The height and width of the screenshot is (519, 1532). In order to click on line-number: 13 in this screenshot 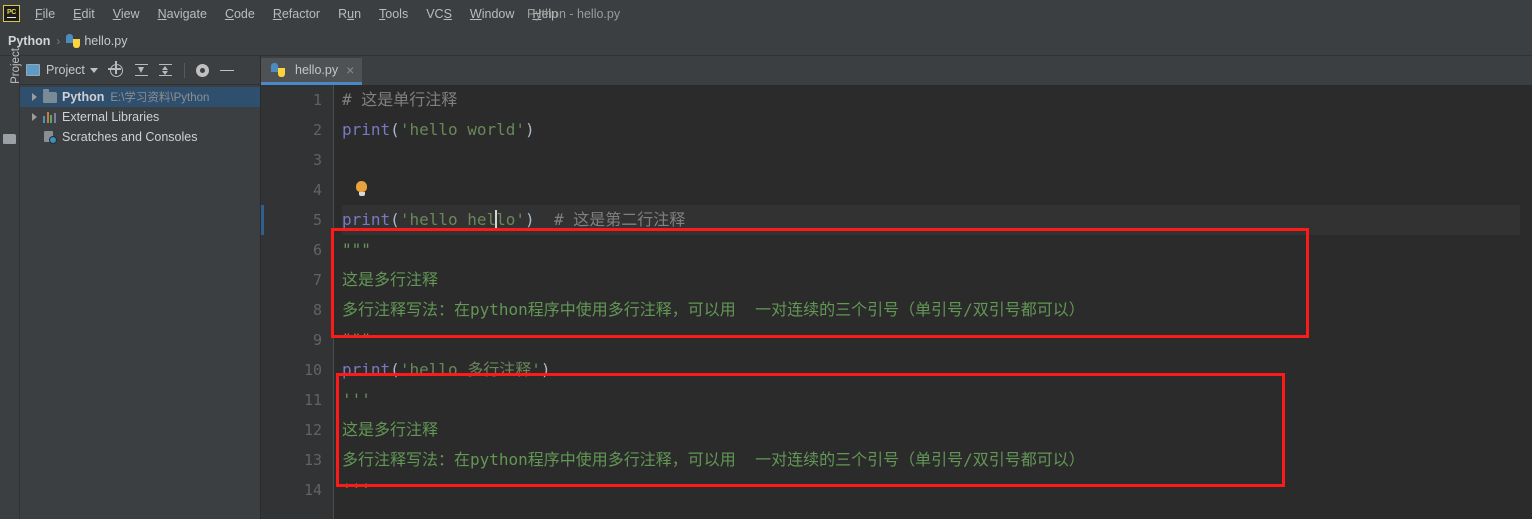, I will do `click(312, 460)`.